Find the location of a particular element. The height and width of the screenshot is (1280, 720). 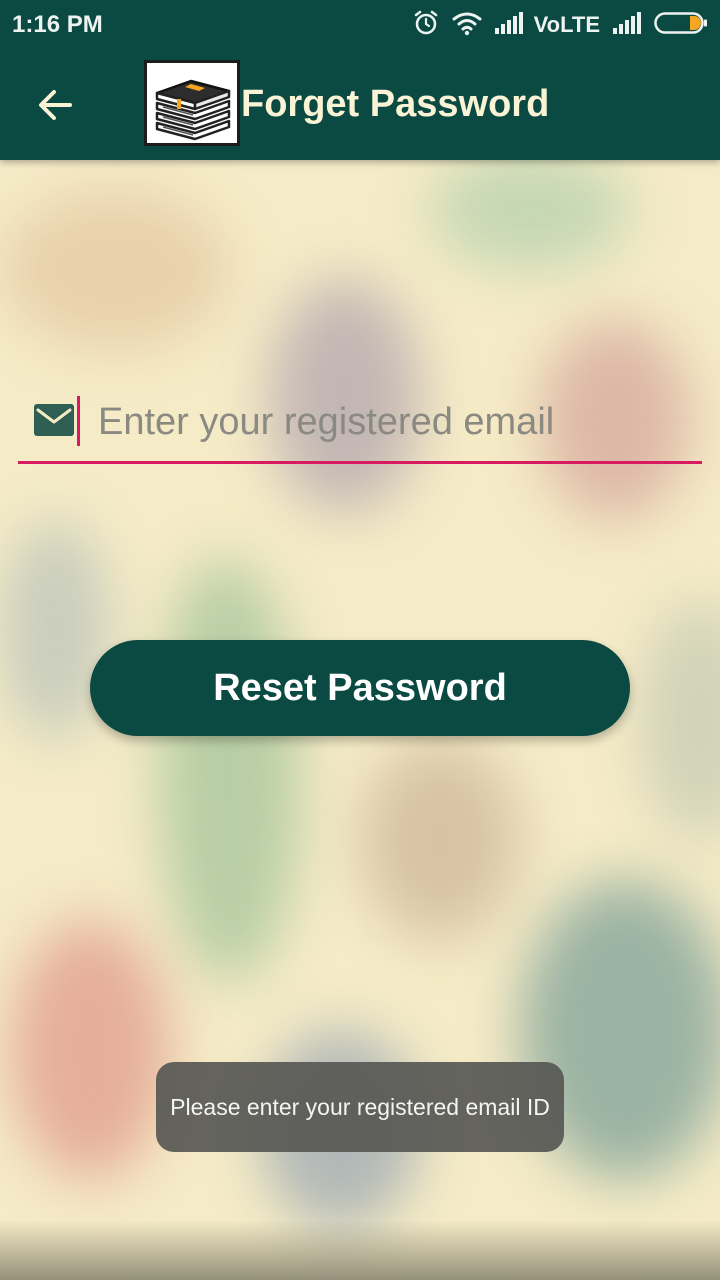

email-icon is located at coordinates (54, 420).